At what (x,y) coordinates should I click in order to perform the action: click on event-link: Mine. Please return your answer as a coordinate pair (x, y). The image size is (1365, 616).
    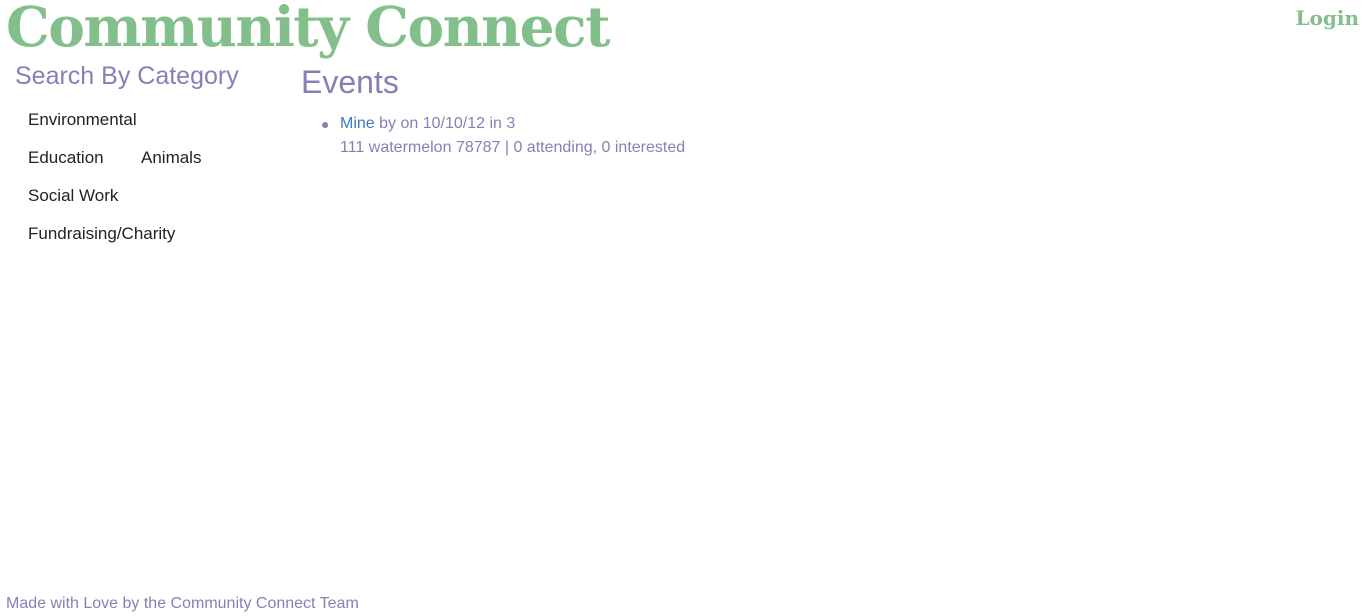
    Looking at the image, I should click on (357, 123).